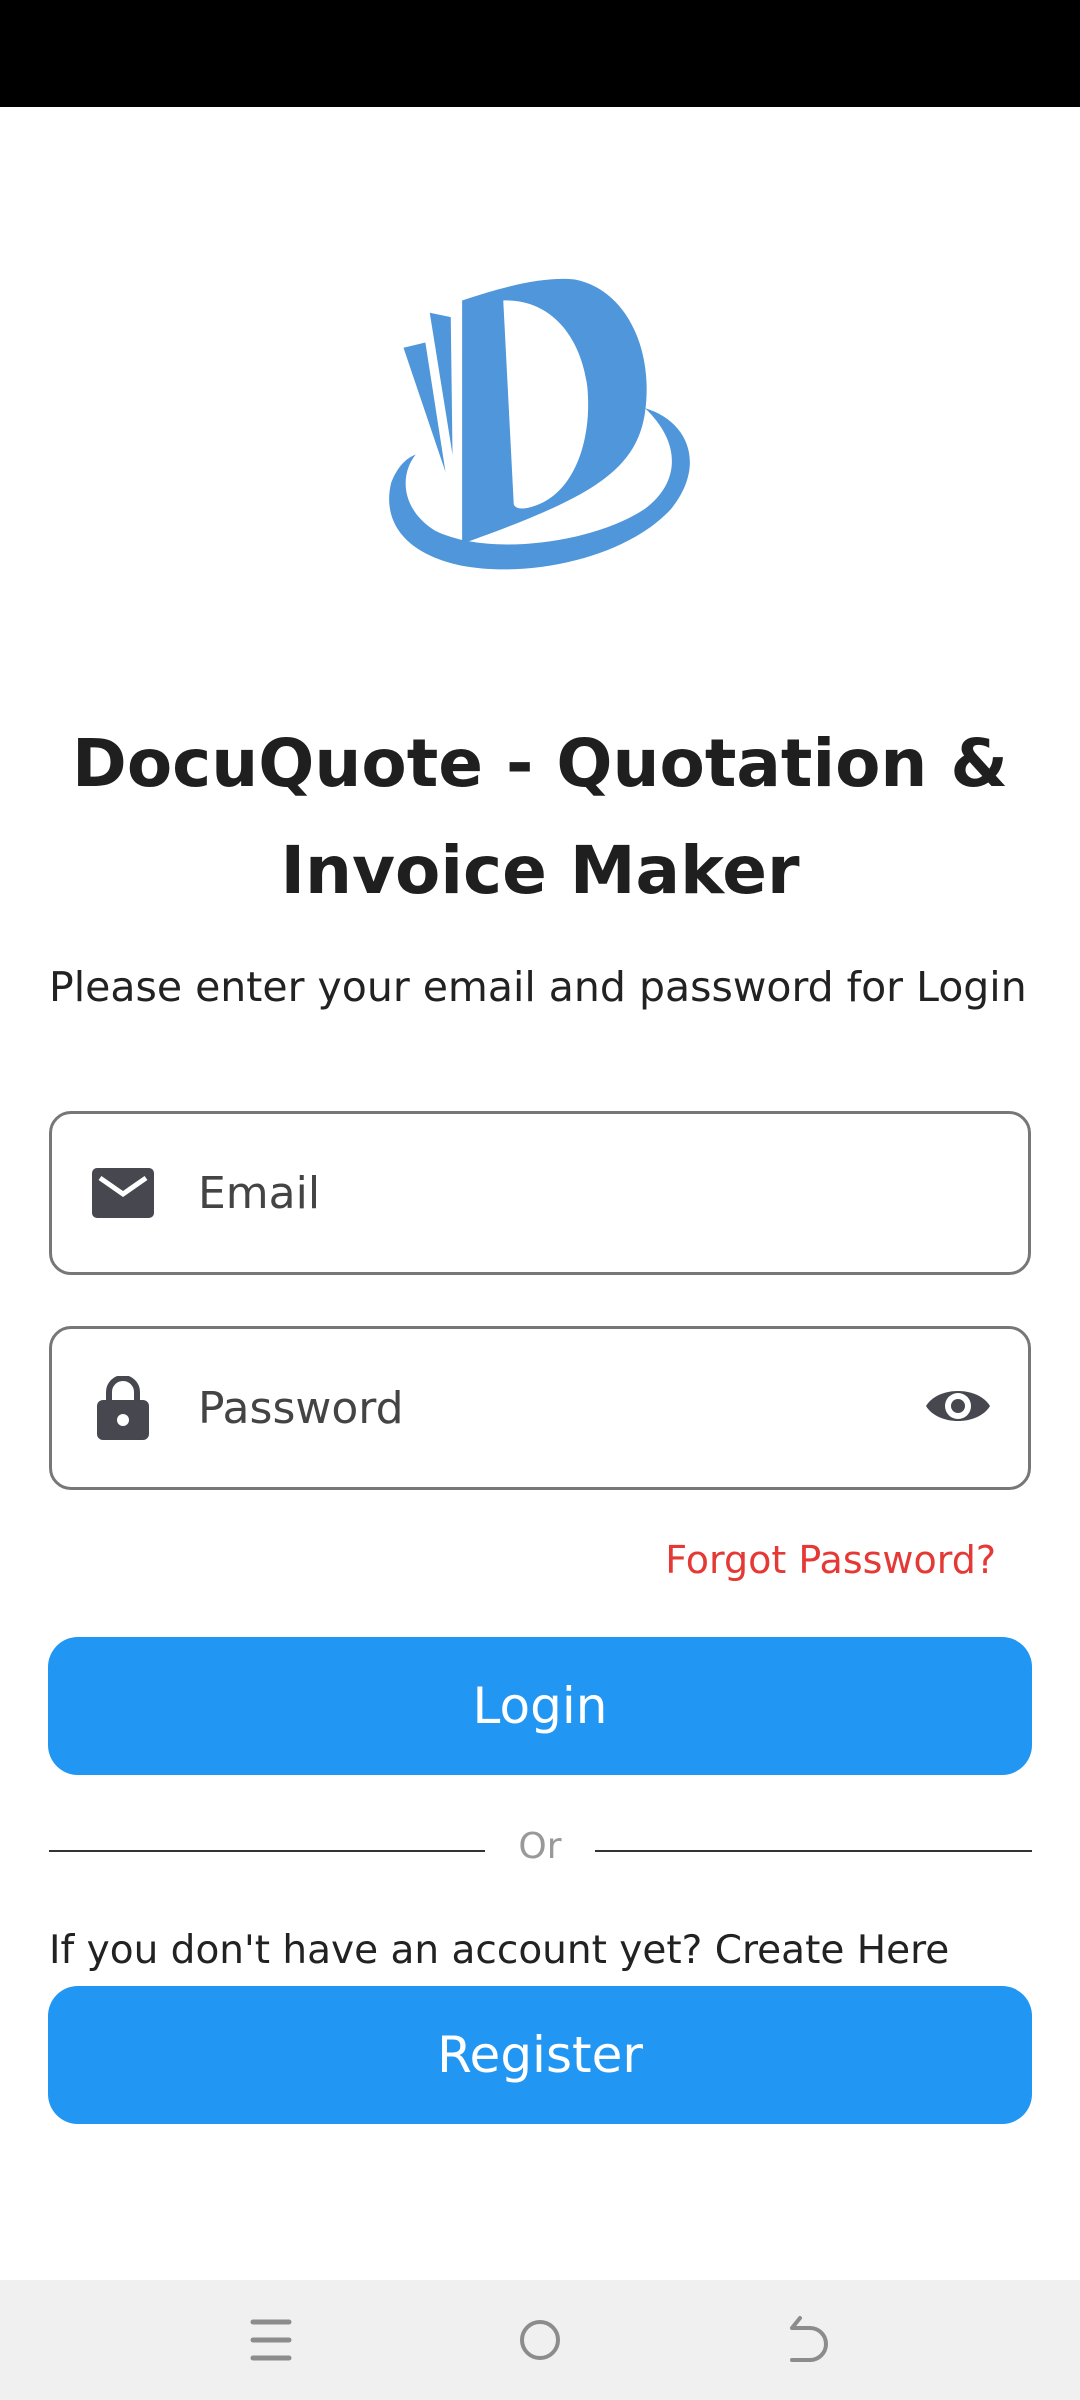 The width and height of the screenshot is (1080, 2400). I want to click on home-icon, so click(540, 2342).